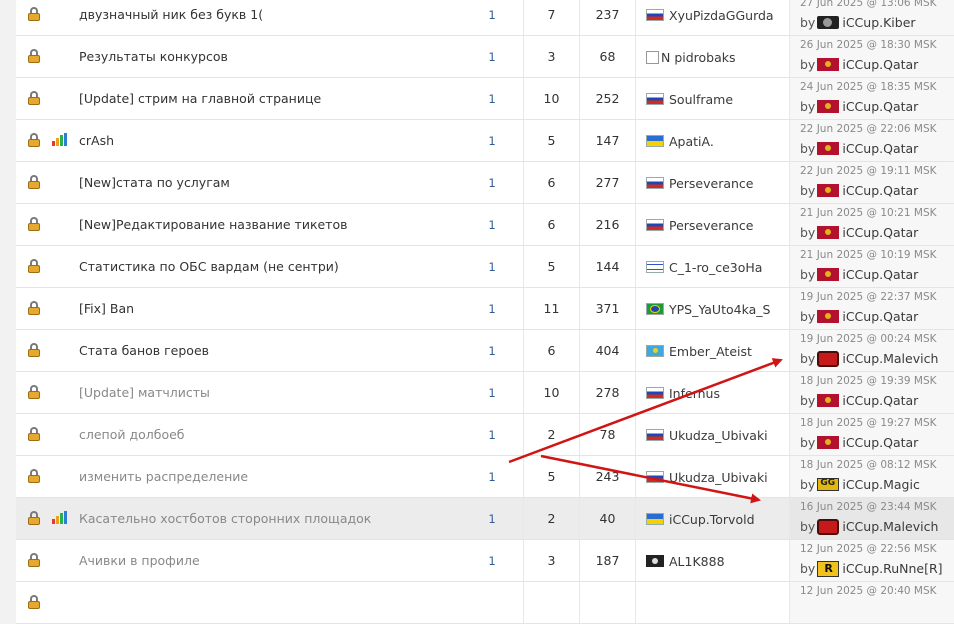 This screenshot has width=954, height=624. What do you see at coordinates (106, 308) in the screenshot?
I see `topic-title-link: [Fix] Ban` at bounding box center [106, 308].